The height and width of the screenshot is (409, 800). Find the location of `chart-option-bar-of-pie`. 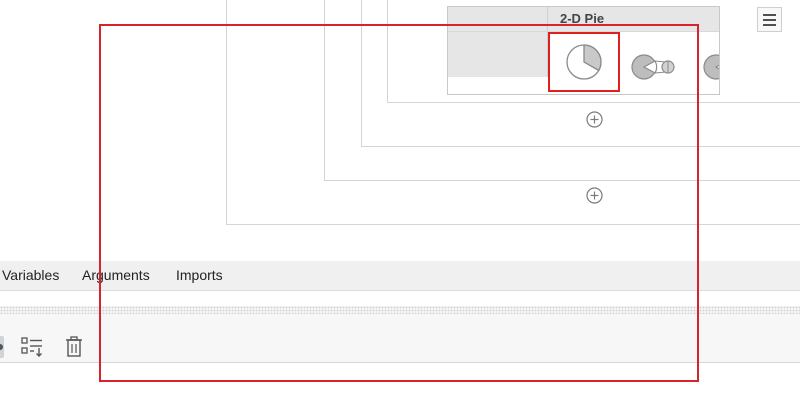

chart-option-bar-of-pie is located at coordinates (705, 63).